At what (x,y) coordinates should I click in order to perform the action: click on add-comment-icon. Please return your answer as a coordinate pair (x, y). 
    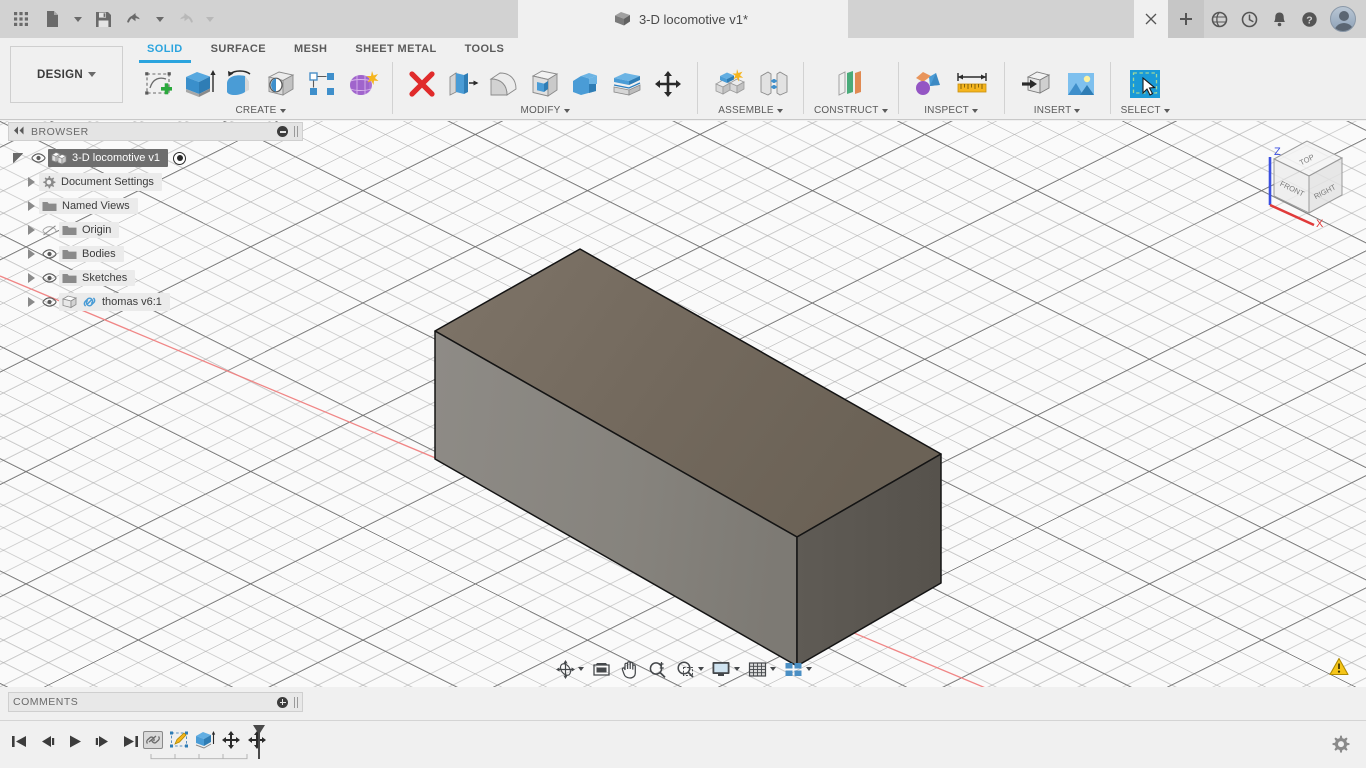
    Looking at the image, I should click on (282, 702).